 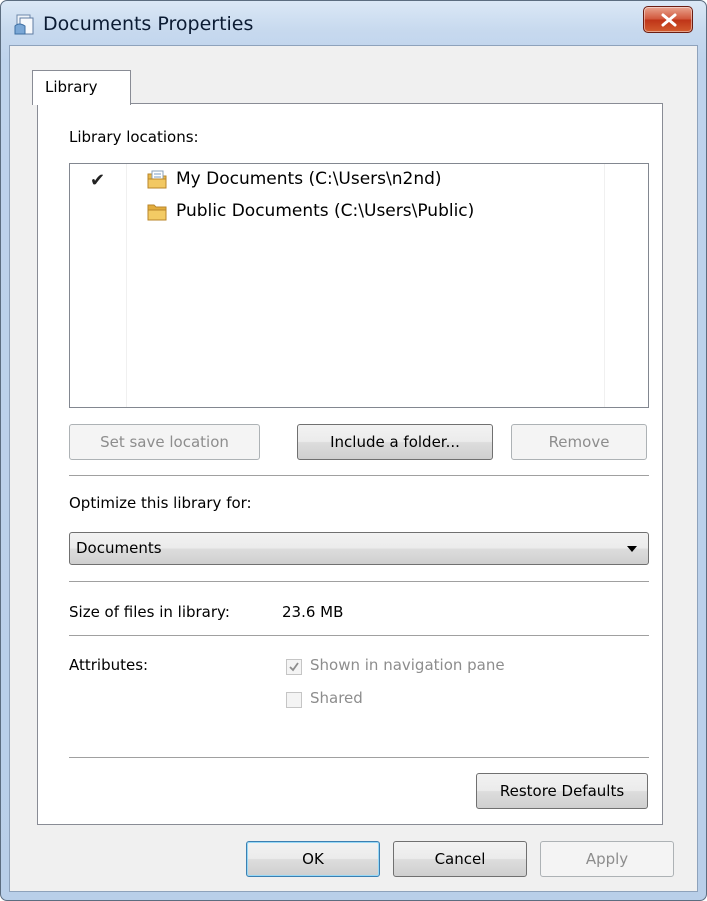 What do you see at coordinates (26, 24) in the screenshot?
I see `library-documents-icon` at bounding box center [26, 24].